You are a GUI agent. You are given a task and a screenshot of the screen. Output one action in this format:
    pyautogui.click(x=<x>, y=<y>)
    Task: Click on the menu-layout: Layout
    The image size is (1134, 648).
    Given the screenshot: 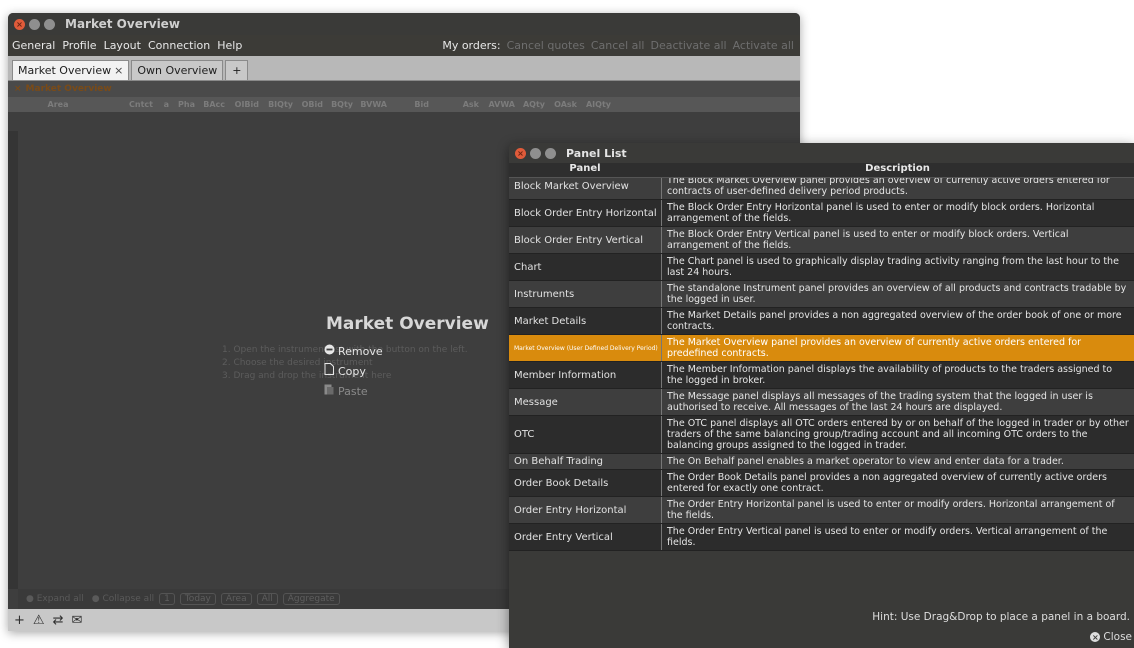 What is the action you would take?
    pyautogui.click(x=122, y=45)
    